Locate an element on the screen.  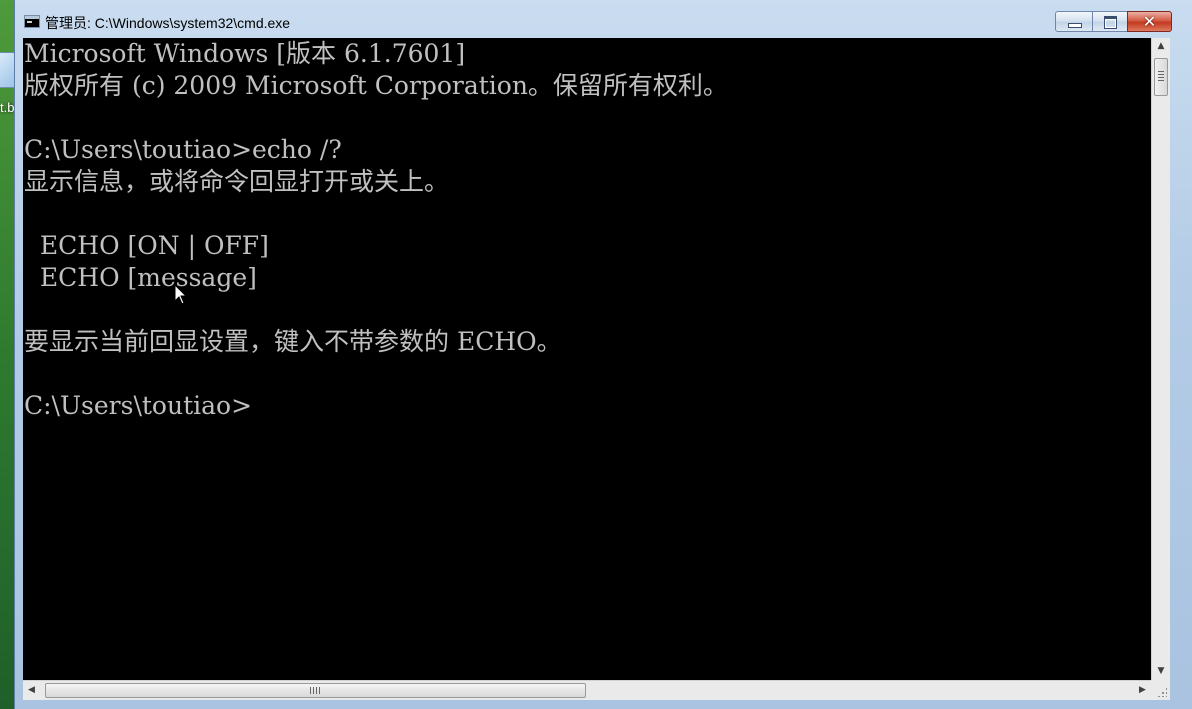
scroll-up-arrow-icon: ▲ is located at coordinates (1161, 46).